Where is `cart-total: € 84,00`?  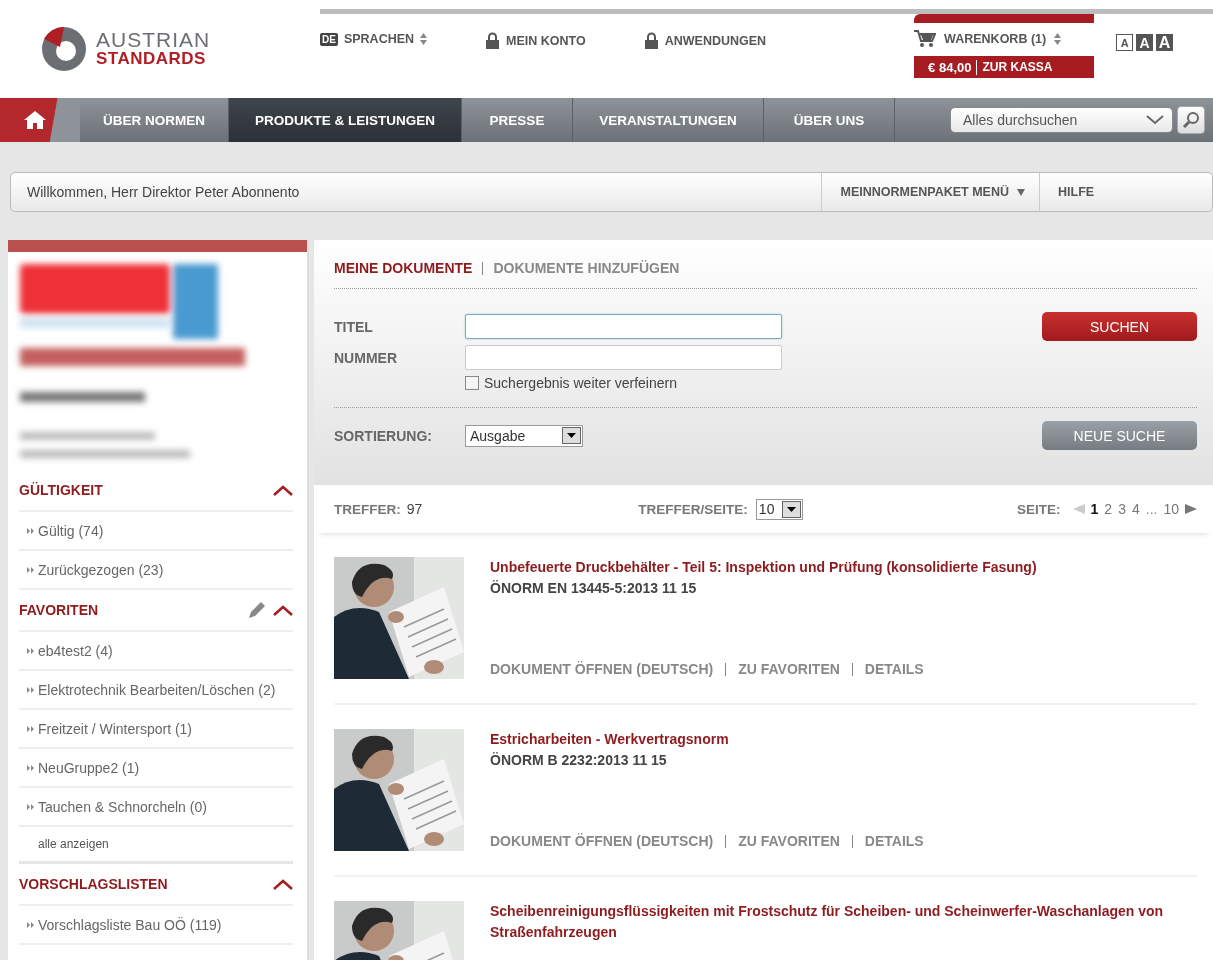 cart-total: € 84,00 is located at coordinates (946, 67).